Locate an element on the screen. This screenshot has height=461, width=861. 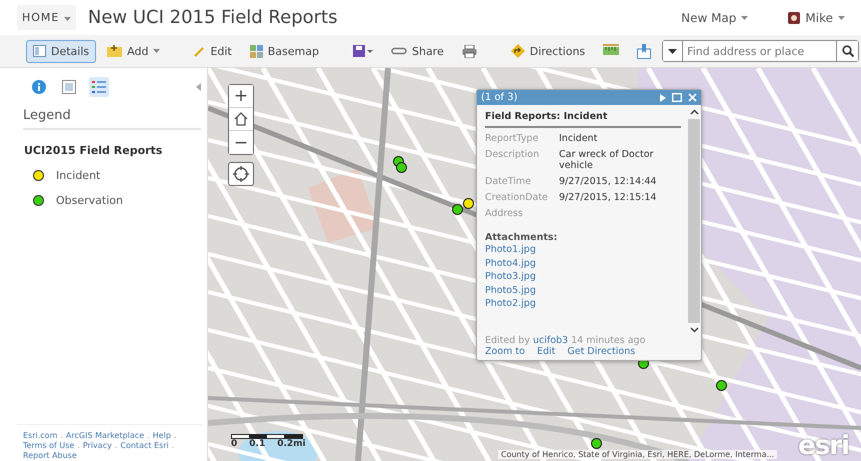
search-button is located at coordinates (847, 51).